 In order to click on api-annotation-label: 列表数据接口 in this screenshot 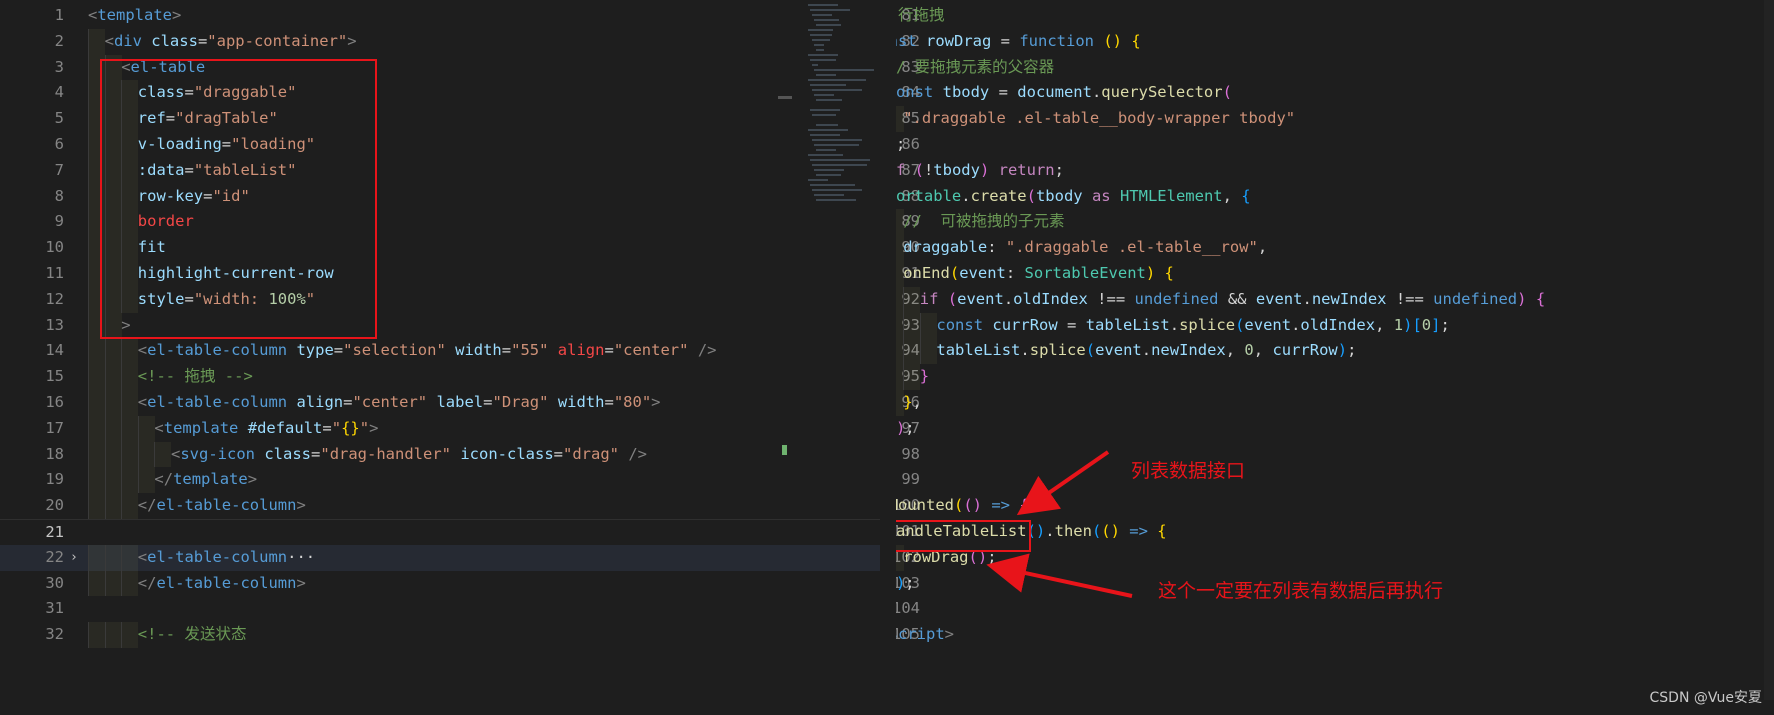, I will do `click(1188, 471)`.